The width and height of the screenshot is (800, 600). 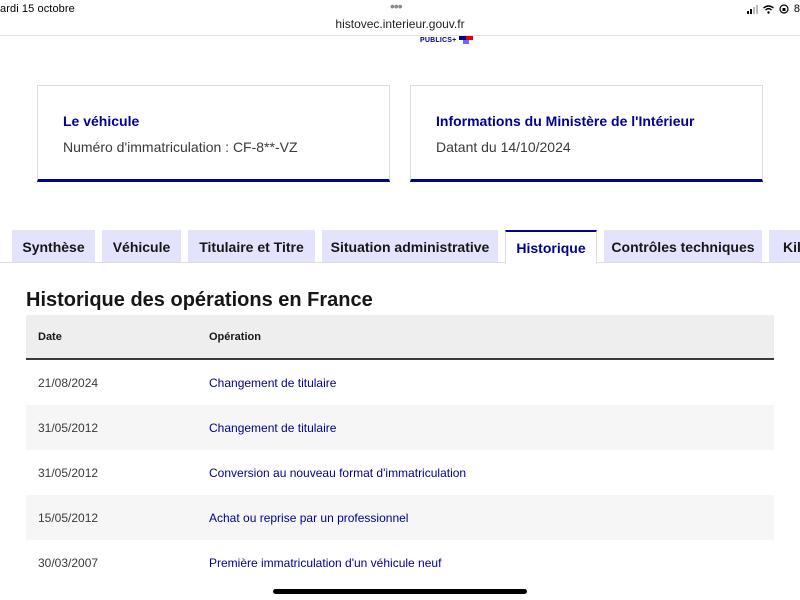 I want to click on tab-titulaire-titre: Titulaire et Titre, so click(x=251, y=246).